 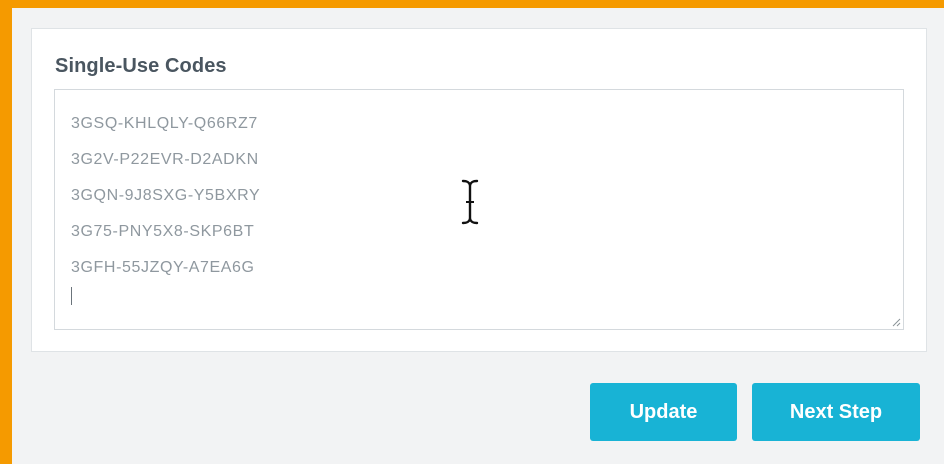 What do you see at coordinates (896, 322) in the screenshot?
I see `resize-grip-icon` at bounding box center [896, 322].